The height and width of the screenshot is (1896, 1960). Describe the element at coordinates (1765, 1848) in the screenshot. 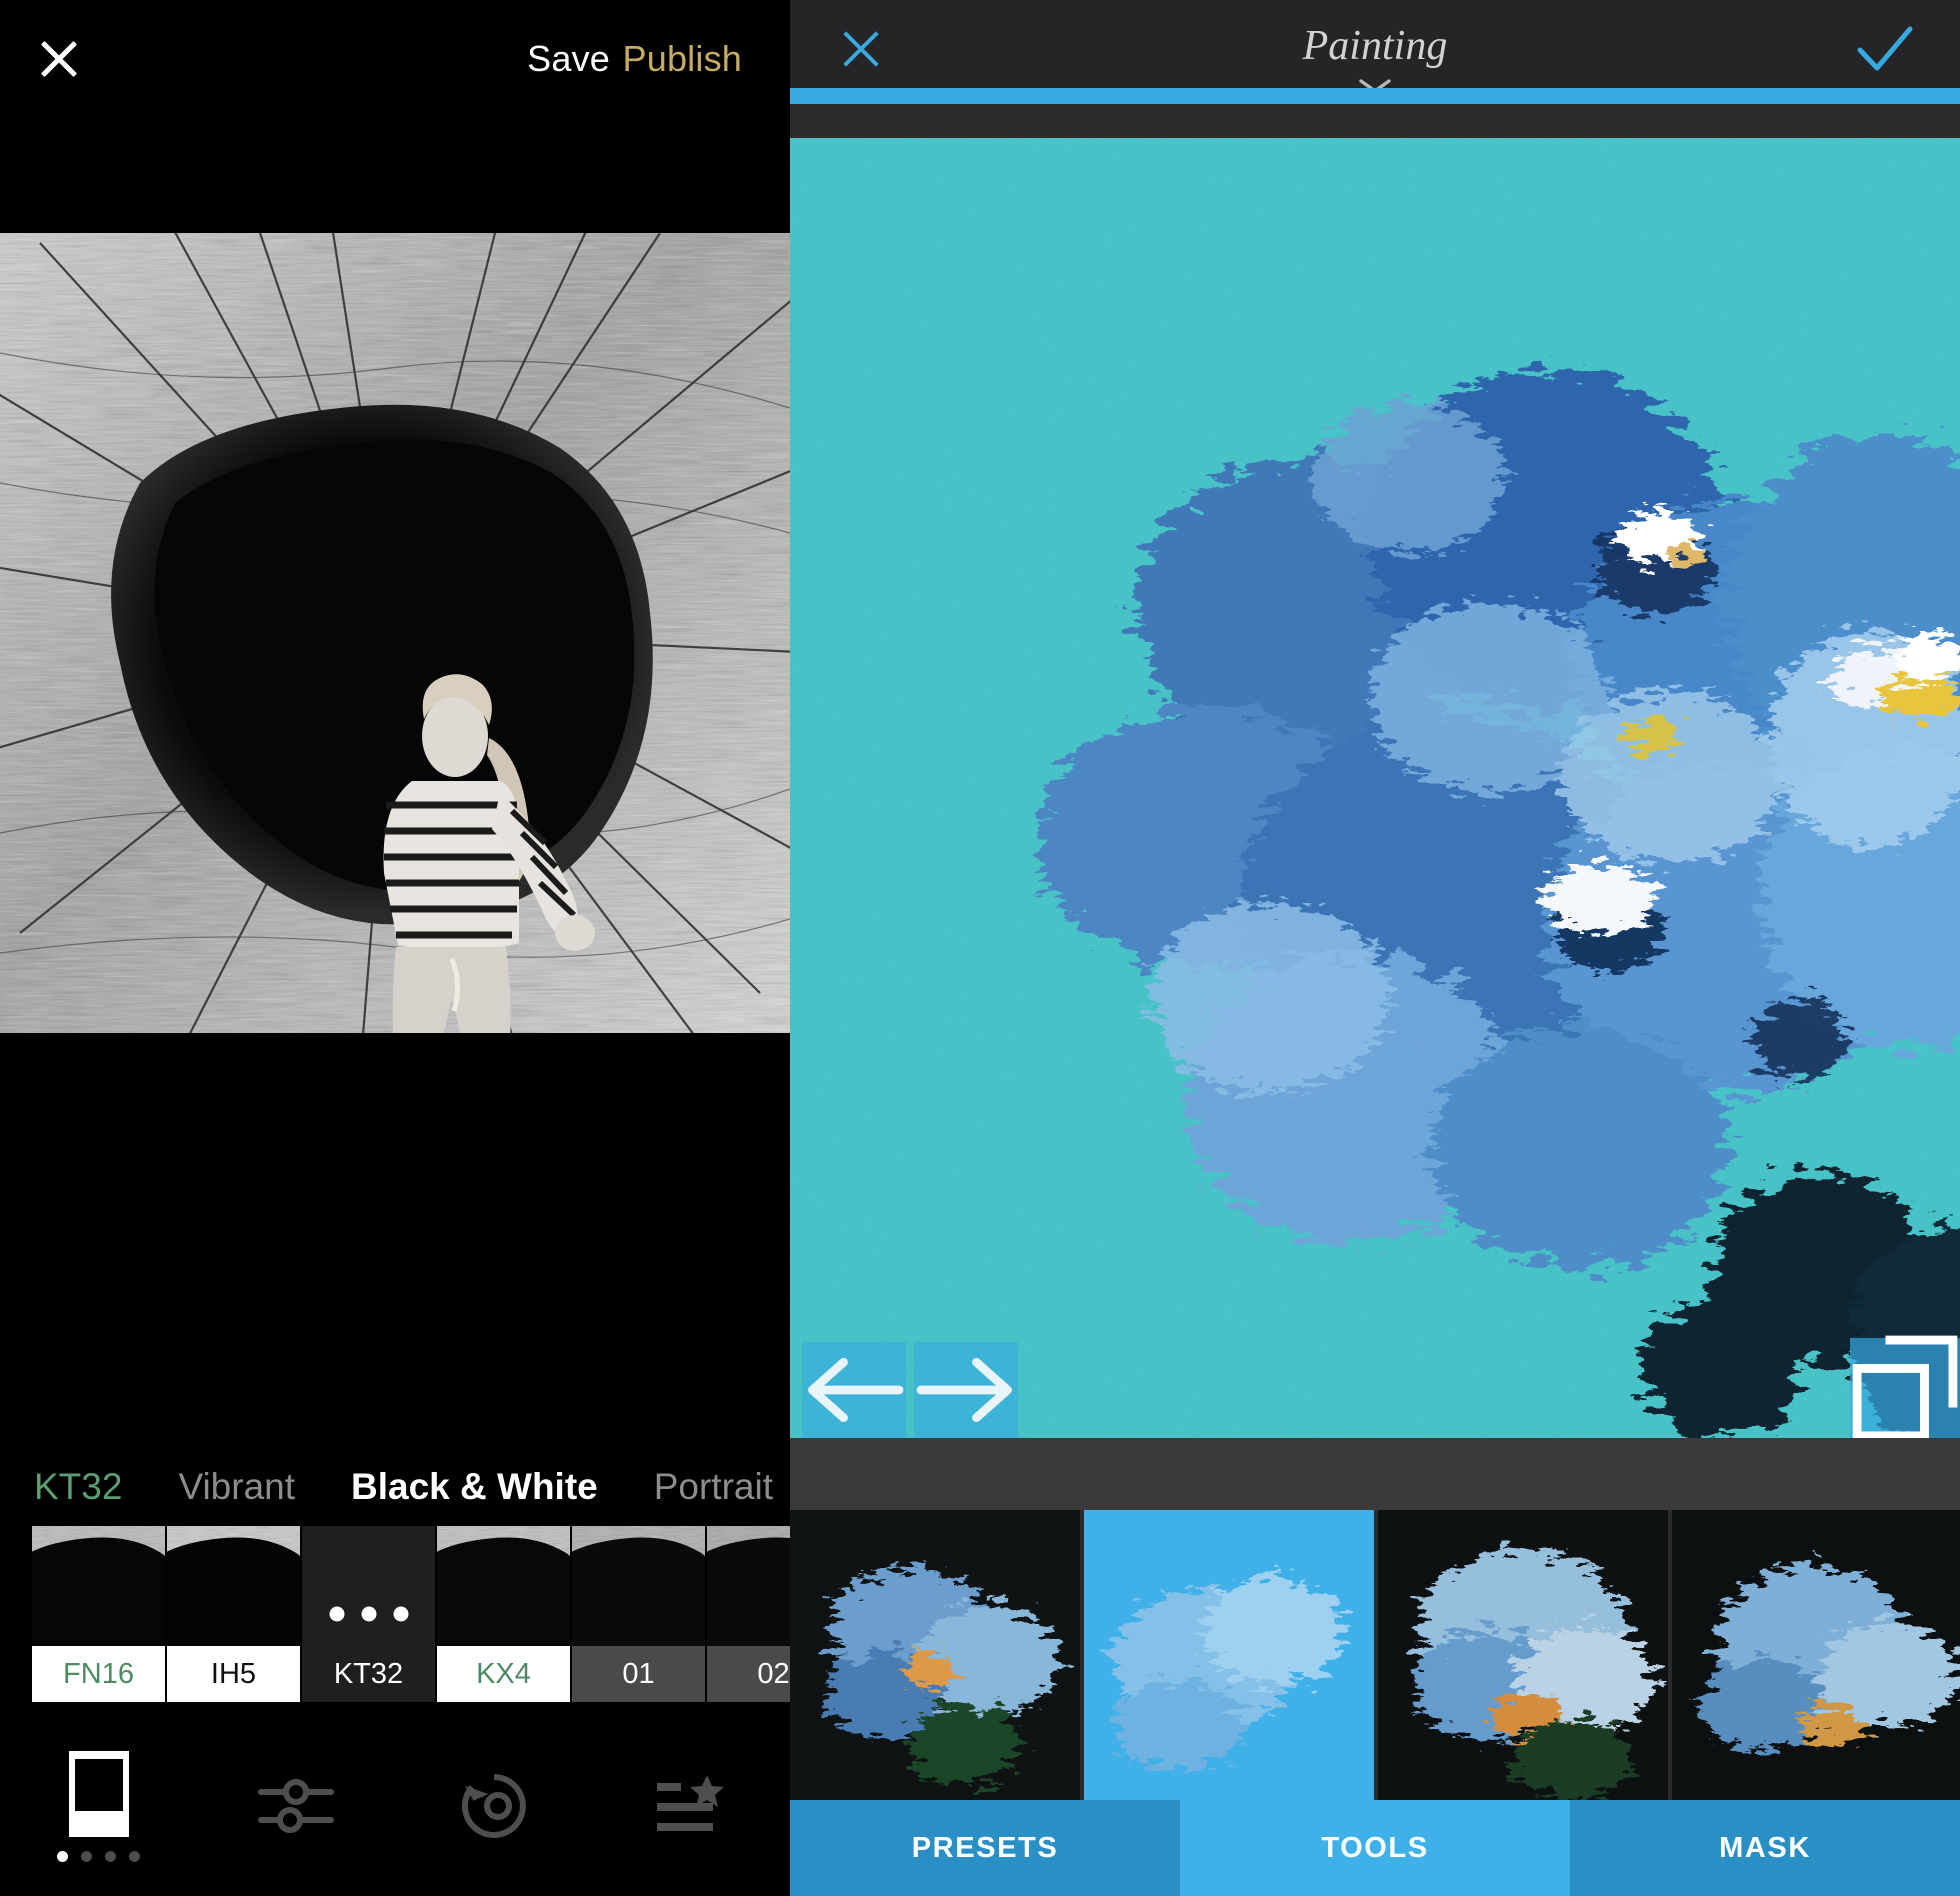

I see `tab-mask: MASK` at that location.